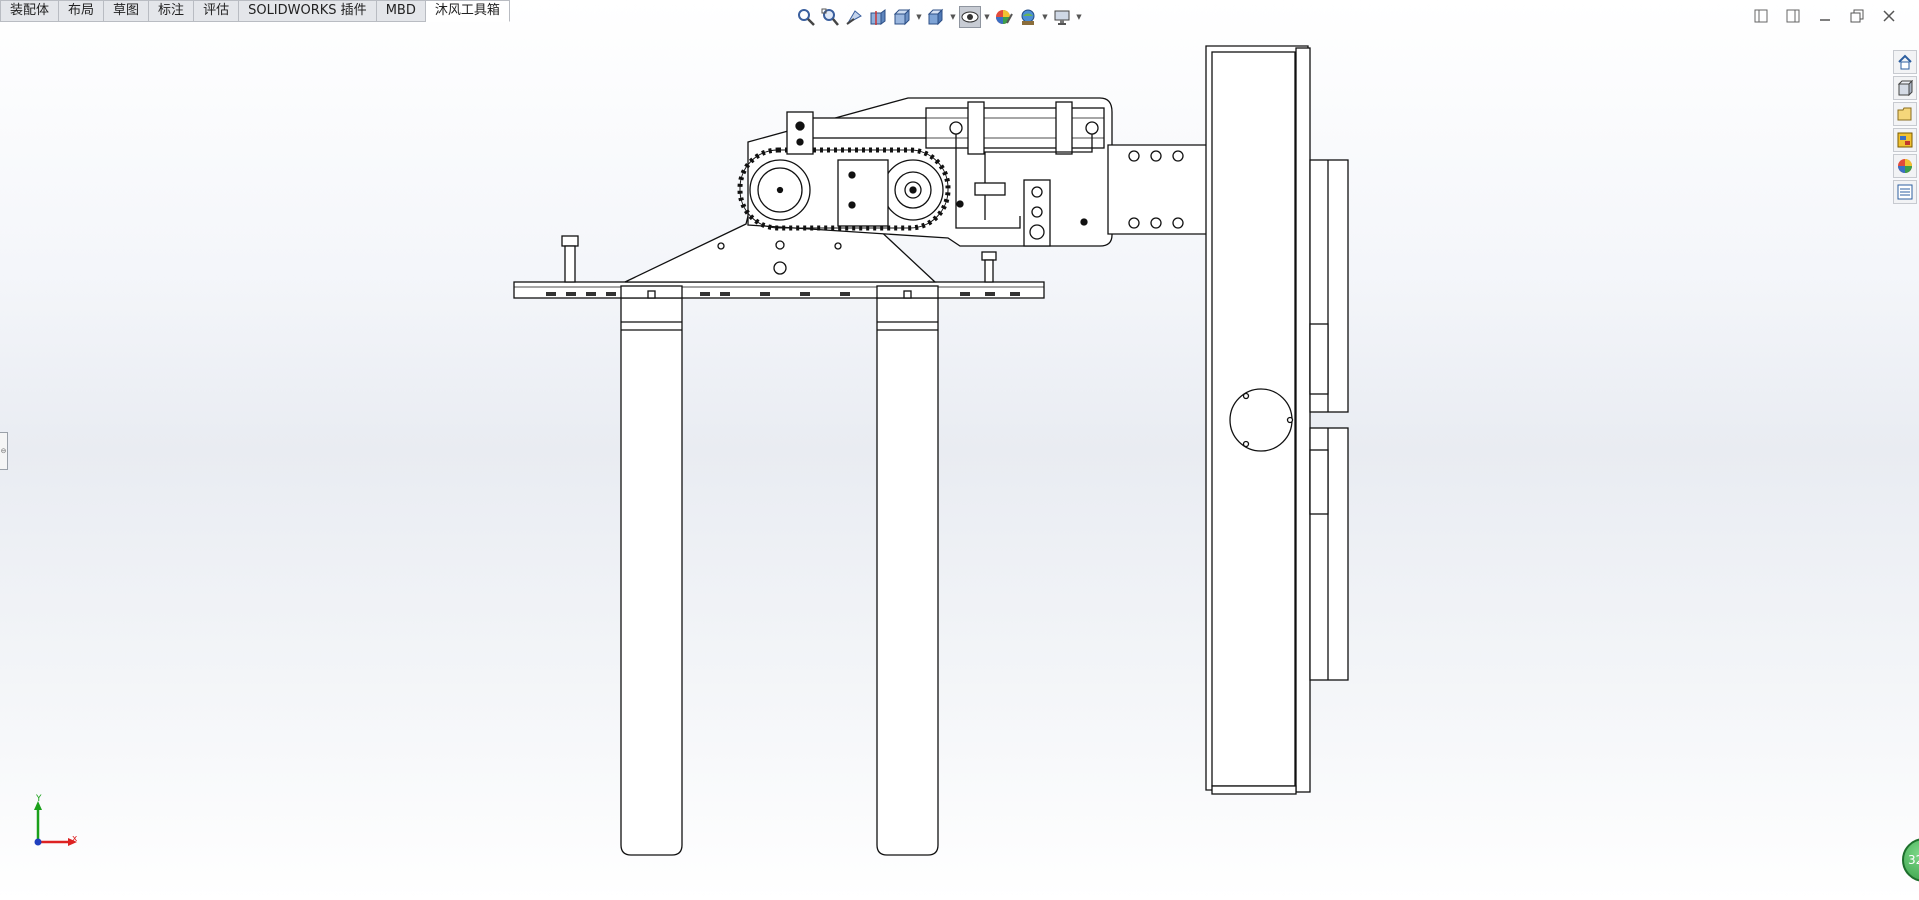  What do you see at coordinates (990, 189) in the screenshot?
I see `fitting` at bounding box center [990, 189].